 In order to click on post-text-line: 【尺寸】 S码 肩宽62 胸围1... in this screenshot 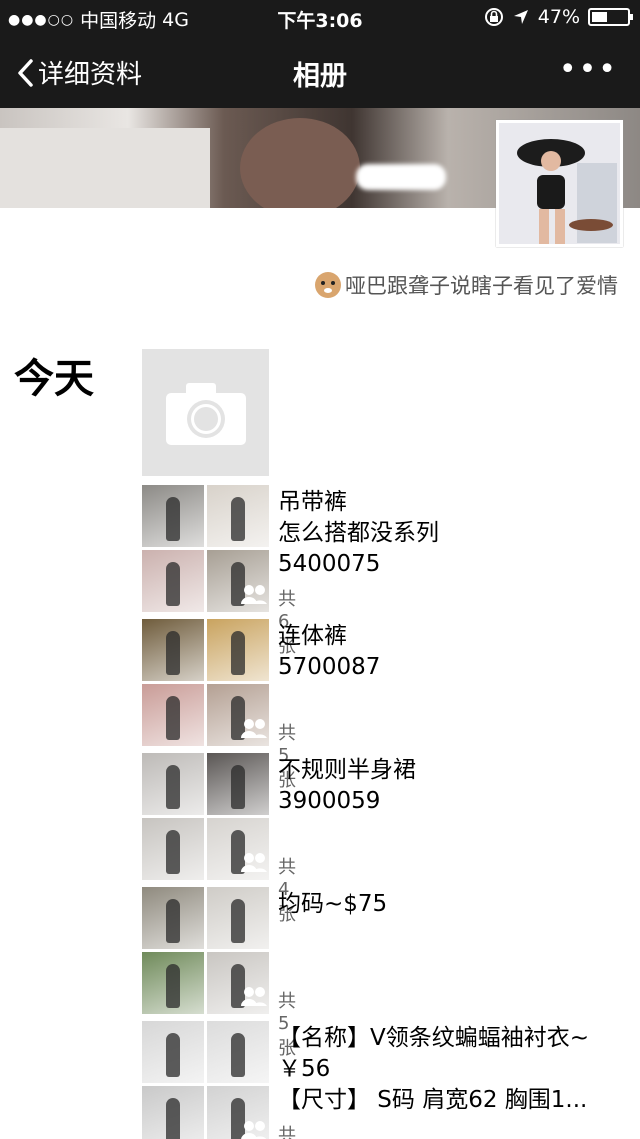, I will do `click(433, 1100)`.